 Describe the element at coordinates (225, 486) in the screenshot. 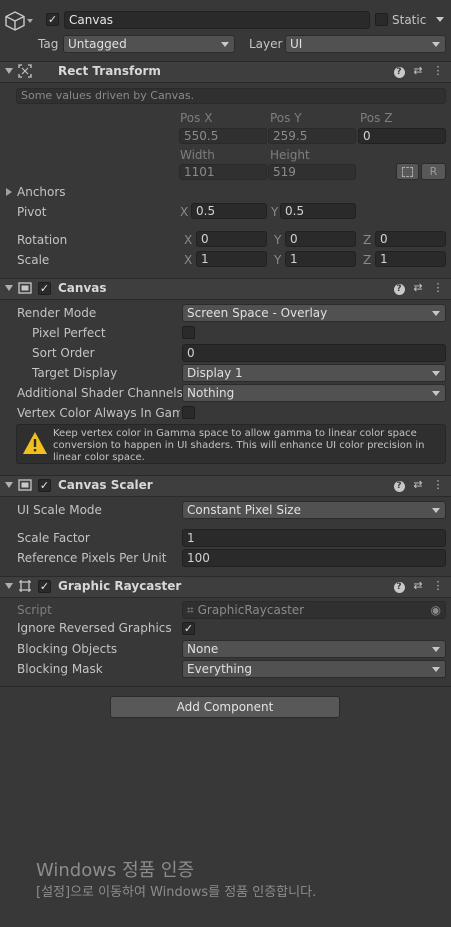

I see `canvas-scaler-header: ✓ Canvas Scaler ? ⇄ ⋮` at that location.